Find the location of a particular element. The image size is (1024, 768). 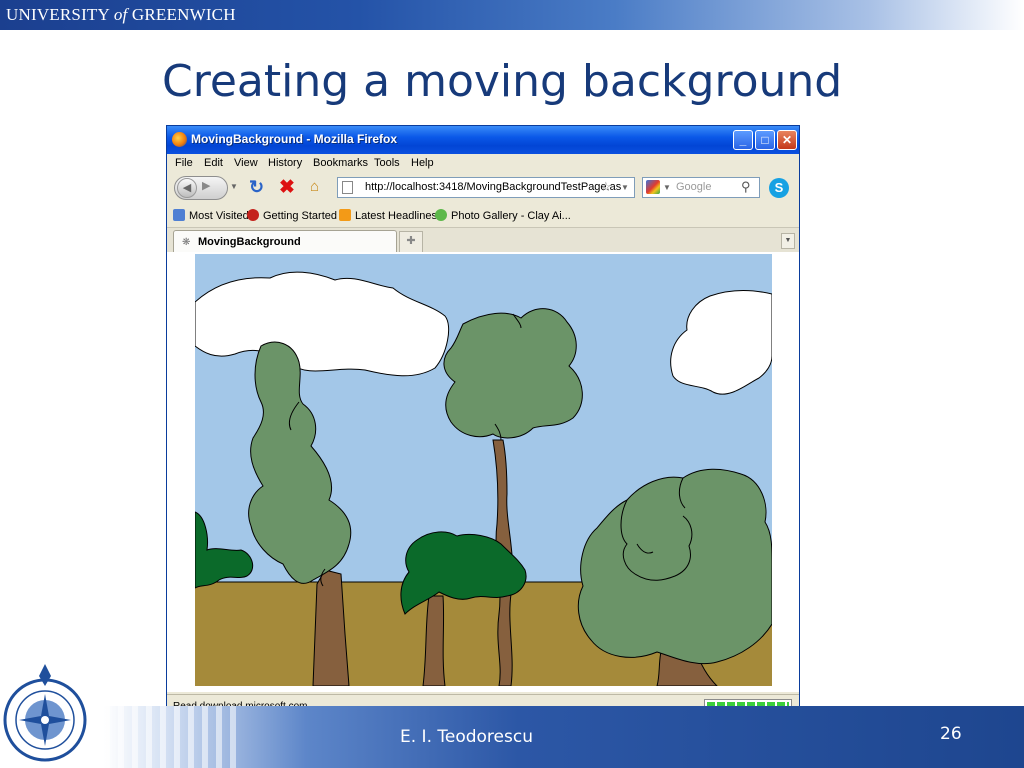

tab-label: MovingBackground is located at coordinates (249, 242).